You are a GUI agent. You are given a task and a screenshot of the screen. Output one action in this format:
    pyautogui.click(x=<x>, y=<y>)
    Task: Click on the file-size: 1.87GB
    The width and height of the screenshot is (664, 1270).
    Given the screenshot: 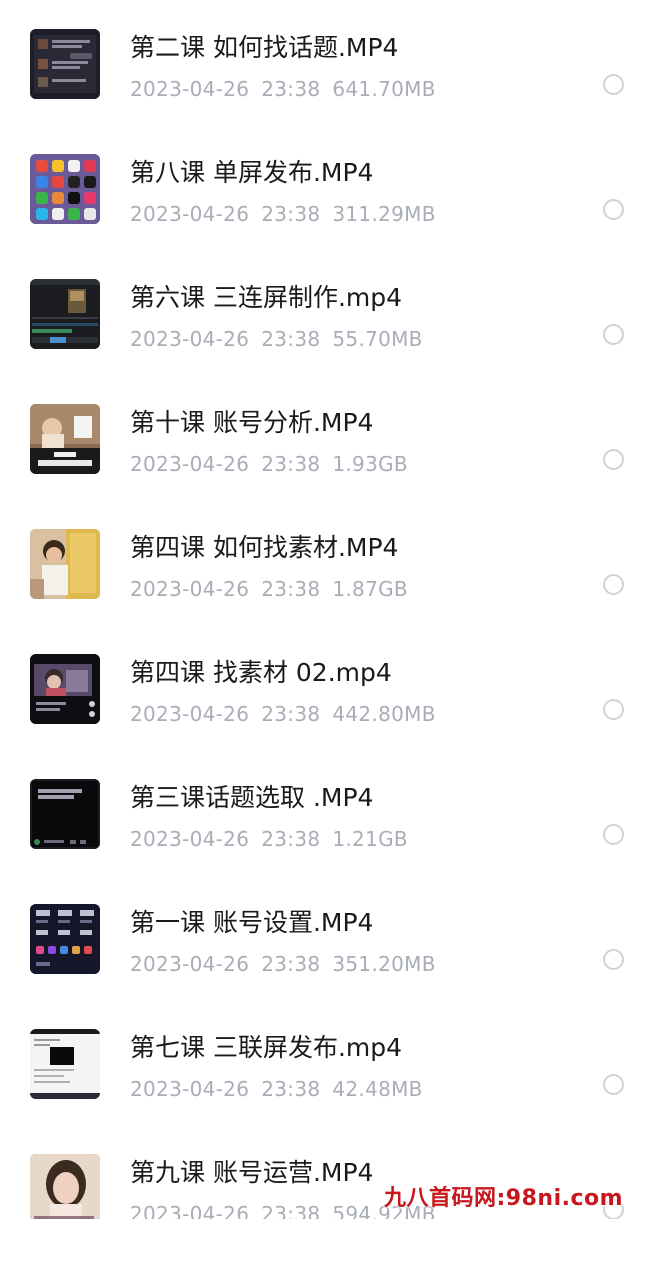 What is the action you would take?
    pyautogui.click(x=370, y=589)
    